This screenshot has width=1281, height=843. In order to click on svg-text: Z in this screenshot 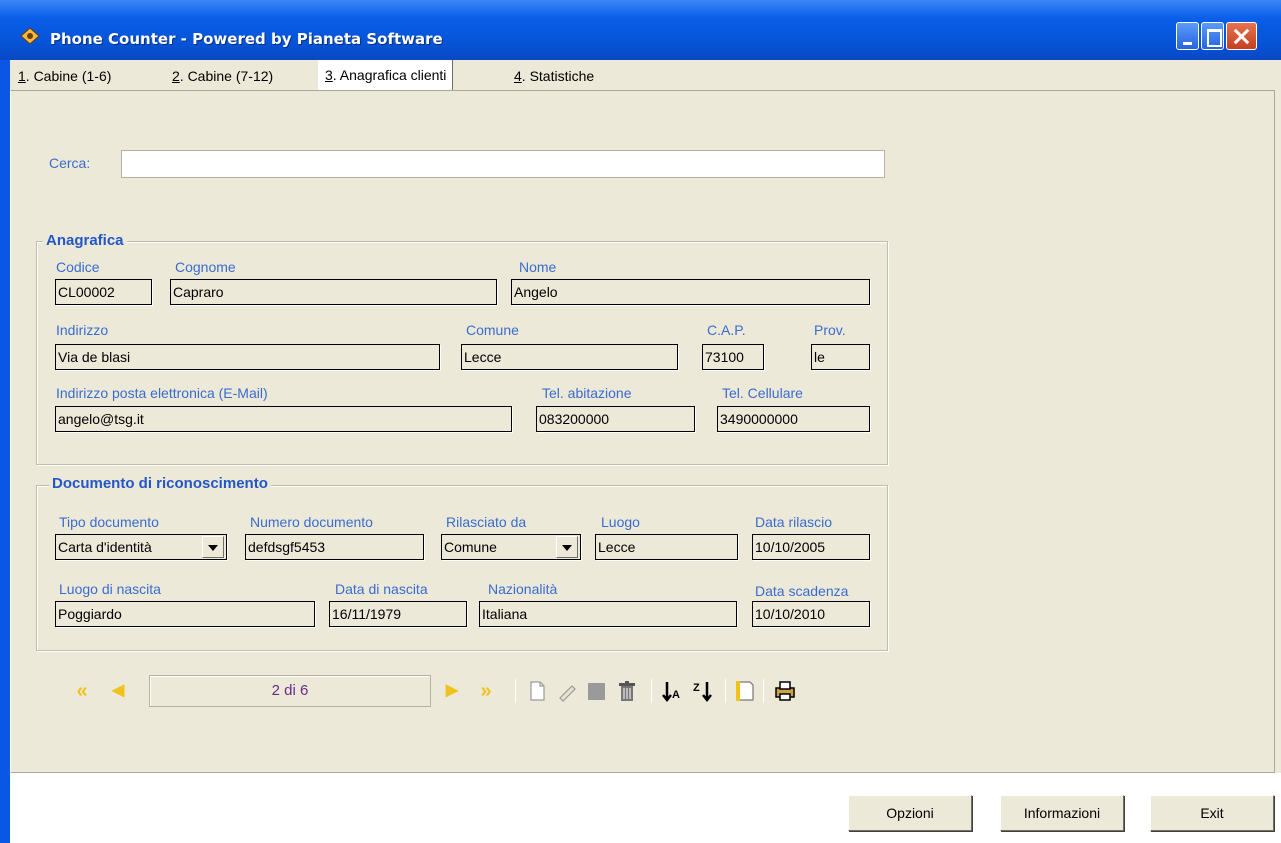, I will do `click(696, 688)`.